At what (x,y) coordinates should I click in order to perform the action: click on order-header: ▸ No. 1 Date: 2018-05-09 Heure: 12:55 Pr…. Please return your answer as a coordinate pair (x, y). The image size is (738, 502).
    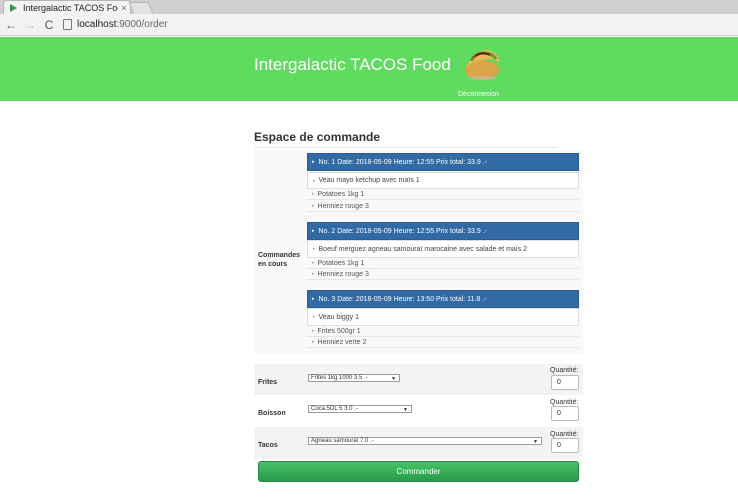
    Looking at the image, I should click on (443, 162).